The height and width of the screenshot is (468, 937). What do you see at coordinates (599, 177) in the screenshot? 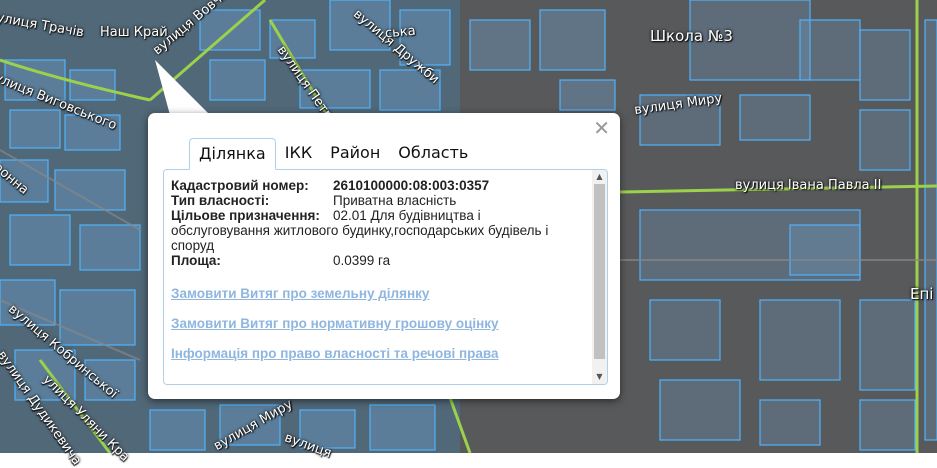
I see `scroll-up-arrow-icon: ▲` at bounding box center [599, 177].